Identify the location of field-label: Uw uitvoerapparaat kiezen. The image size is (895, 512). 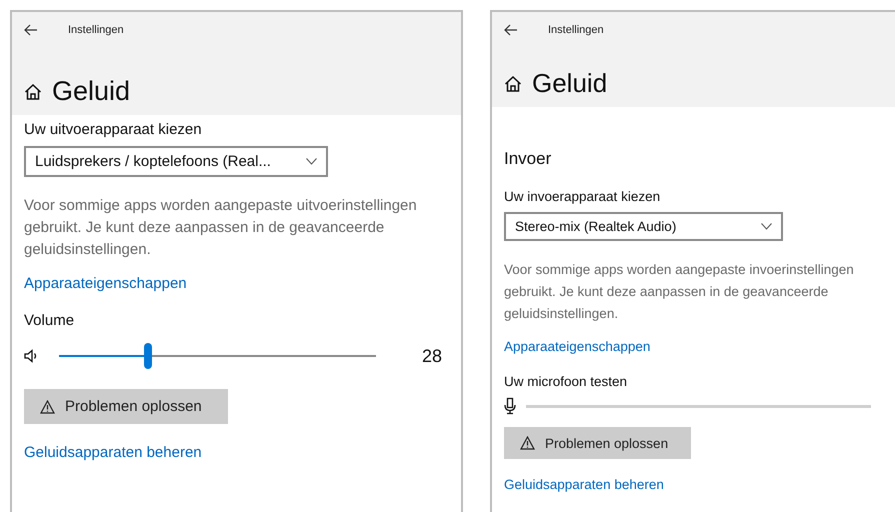
(113, 129).